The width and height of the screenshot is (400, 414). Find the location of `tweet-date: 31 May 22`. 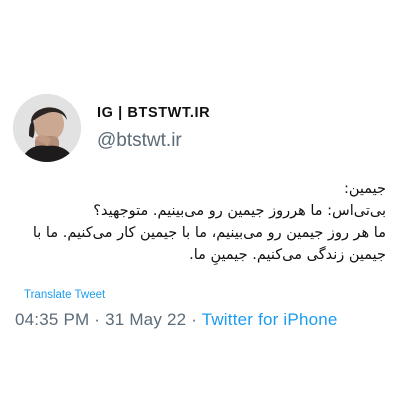

tweet-date: 31 May 22 is located at coordinates (145, 319).